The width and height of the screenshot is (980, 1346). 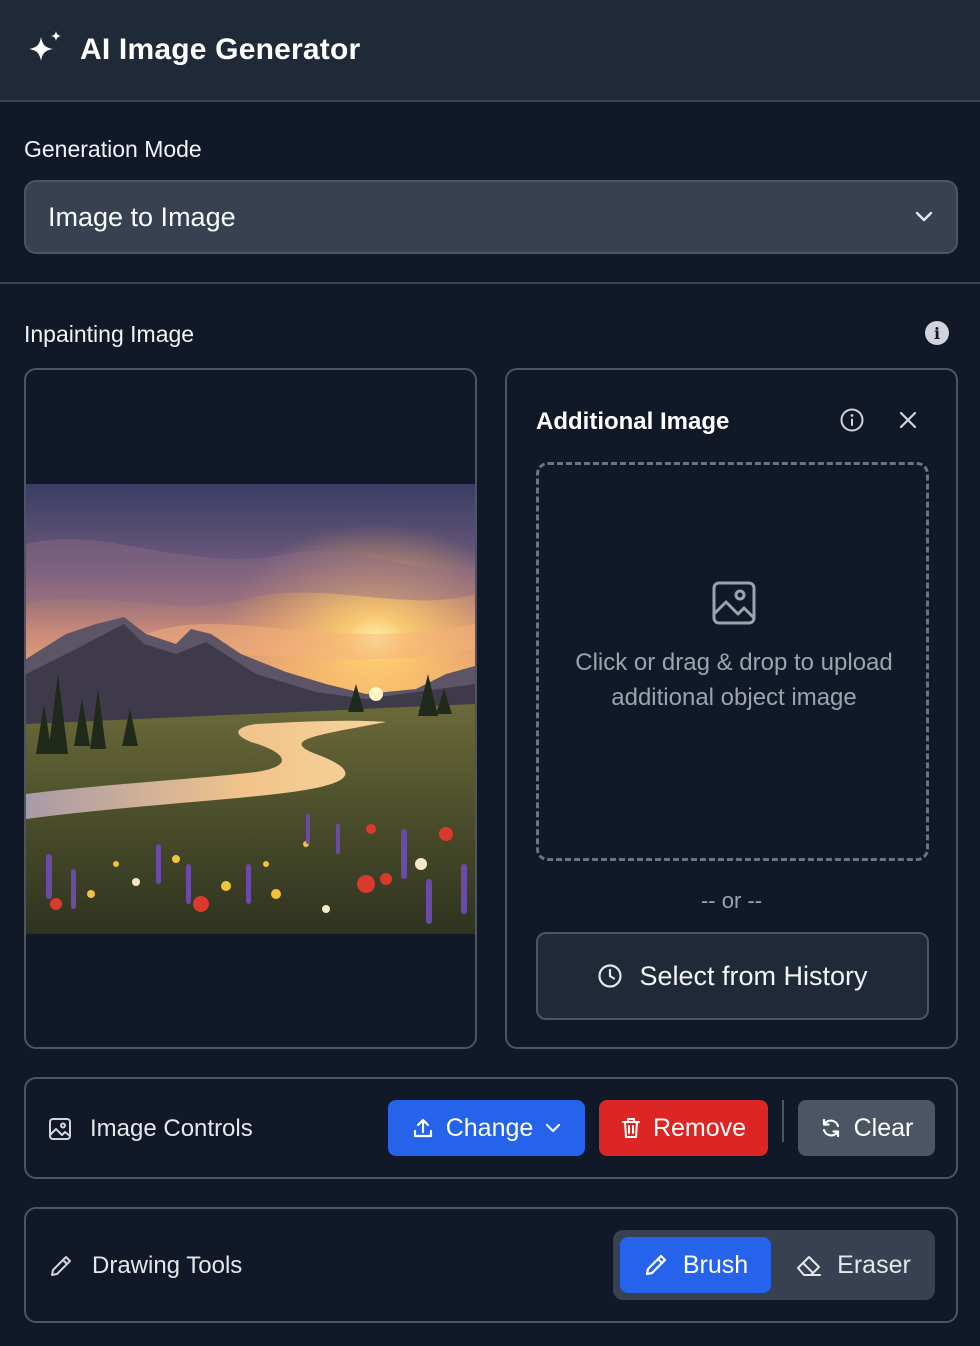 What do you see at coordinates (109, 334) in the screenshot?
I see `inpainting-image-label: Inpainting Image` at bounding box center [109, 334].